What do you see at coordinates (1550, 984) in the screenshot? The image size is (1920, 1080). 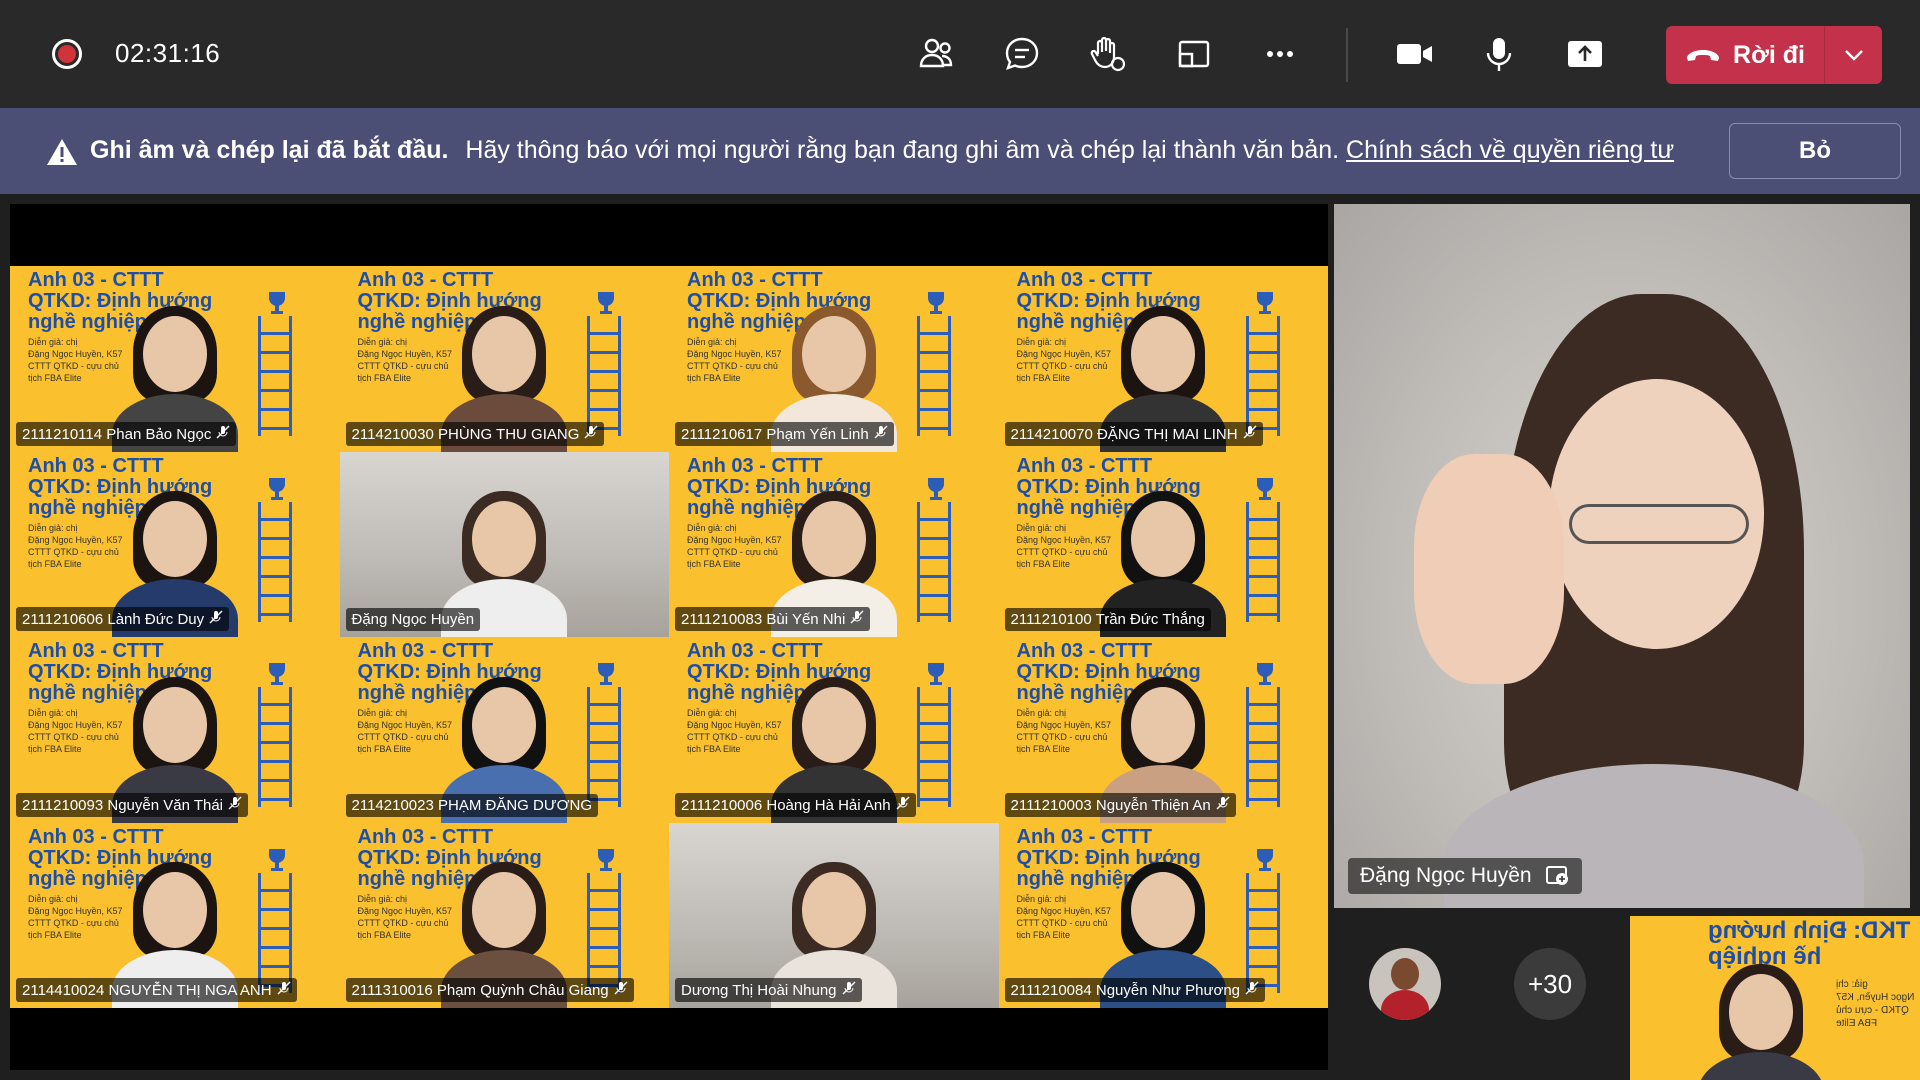 I see `overflow-participants-button: +30` at bounding box center [1550, 984].